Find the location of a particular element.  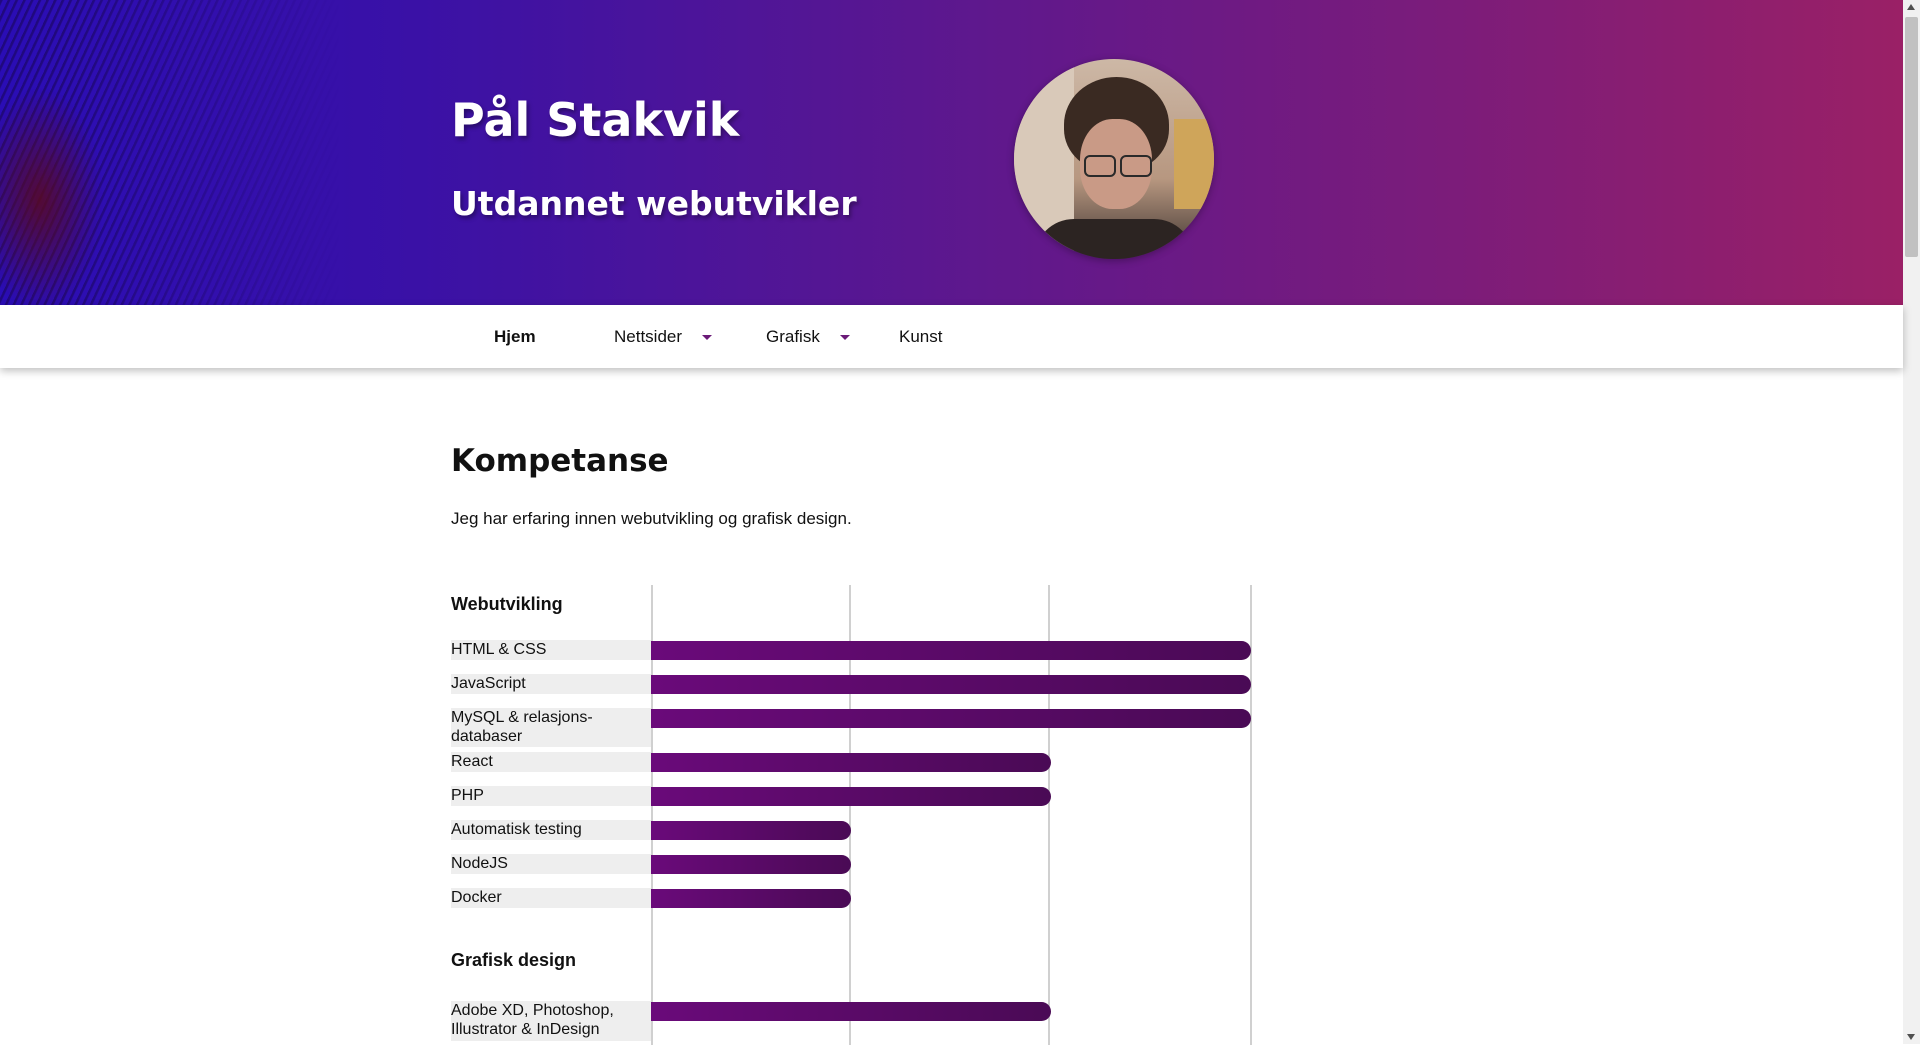

header-texture is located at coordinates (170, 152).